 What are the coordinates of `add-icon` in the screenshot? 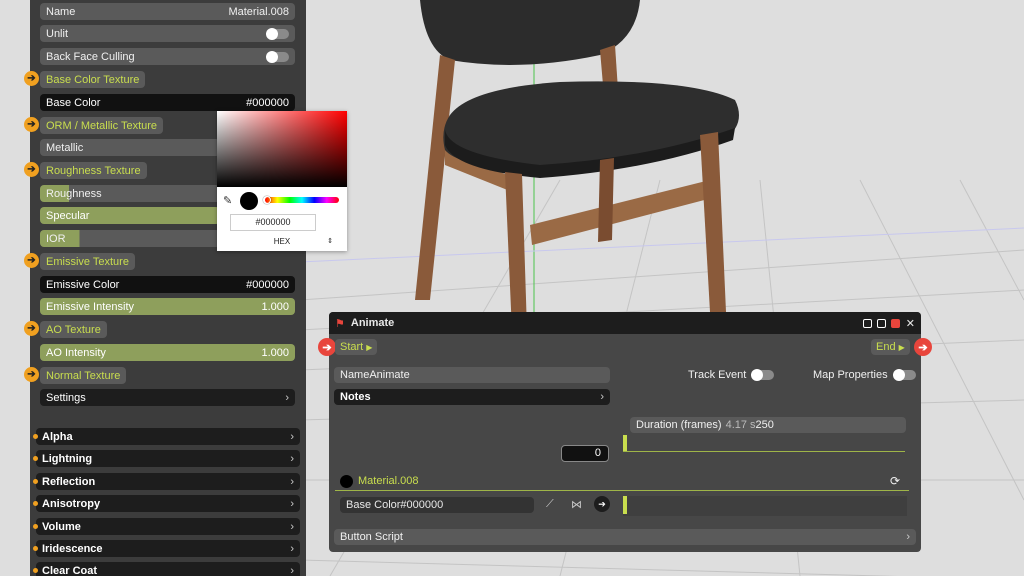 It's located at (867, 323).